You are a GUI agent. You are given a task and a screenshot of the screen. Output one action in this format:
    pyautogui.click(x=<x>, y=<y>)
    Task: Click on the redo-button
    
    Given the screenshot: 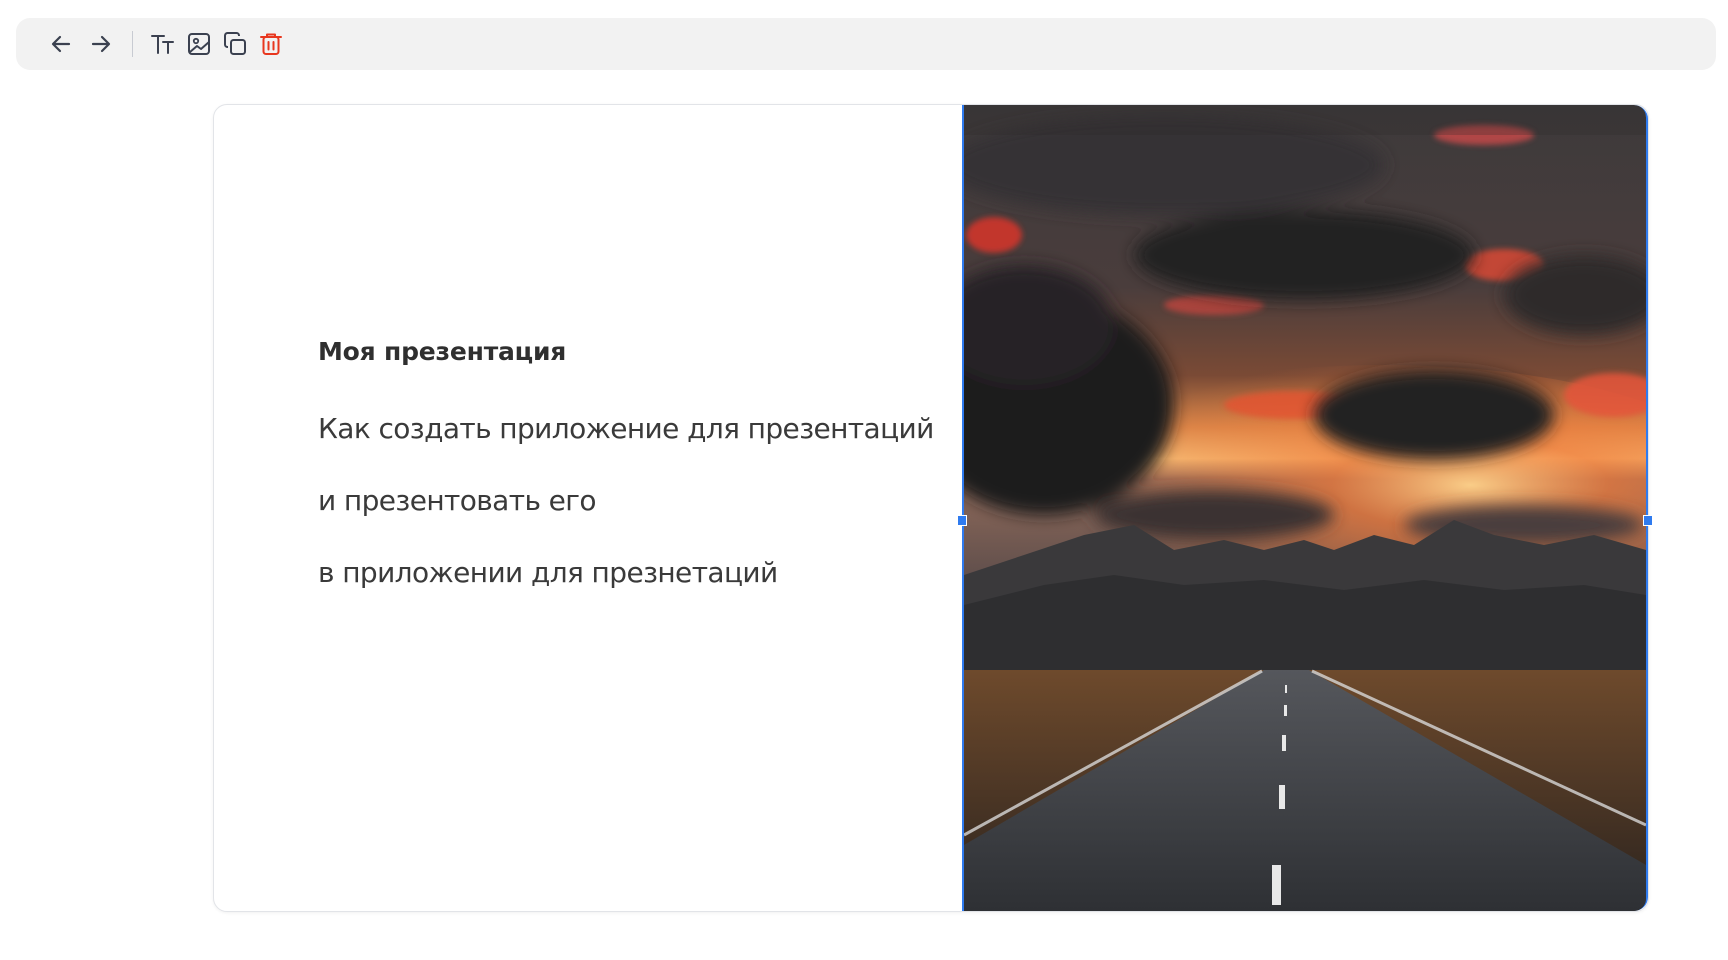 What is the action you would take?
    pyautogui.click(x=101, y=44)
    